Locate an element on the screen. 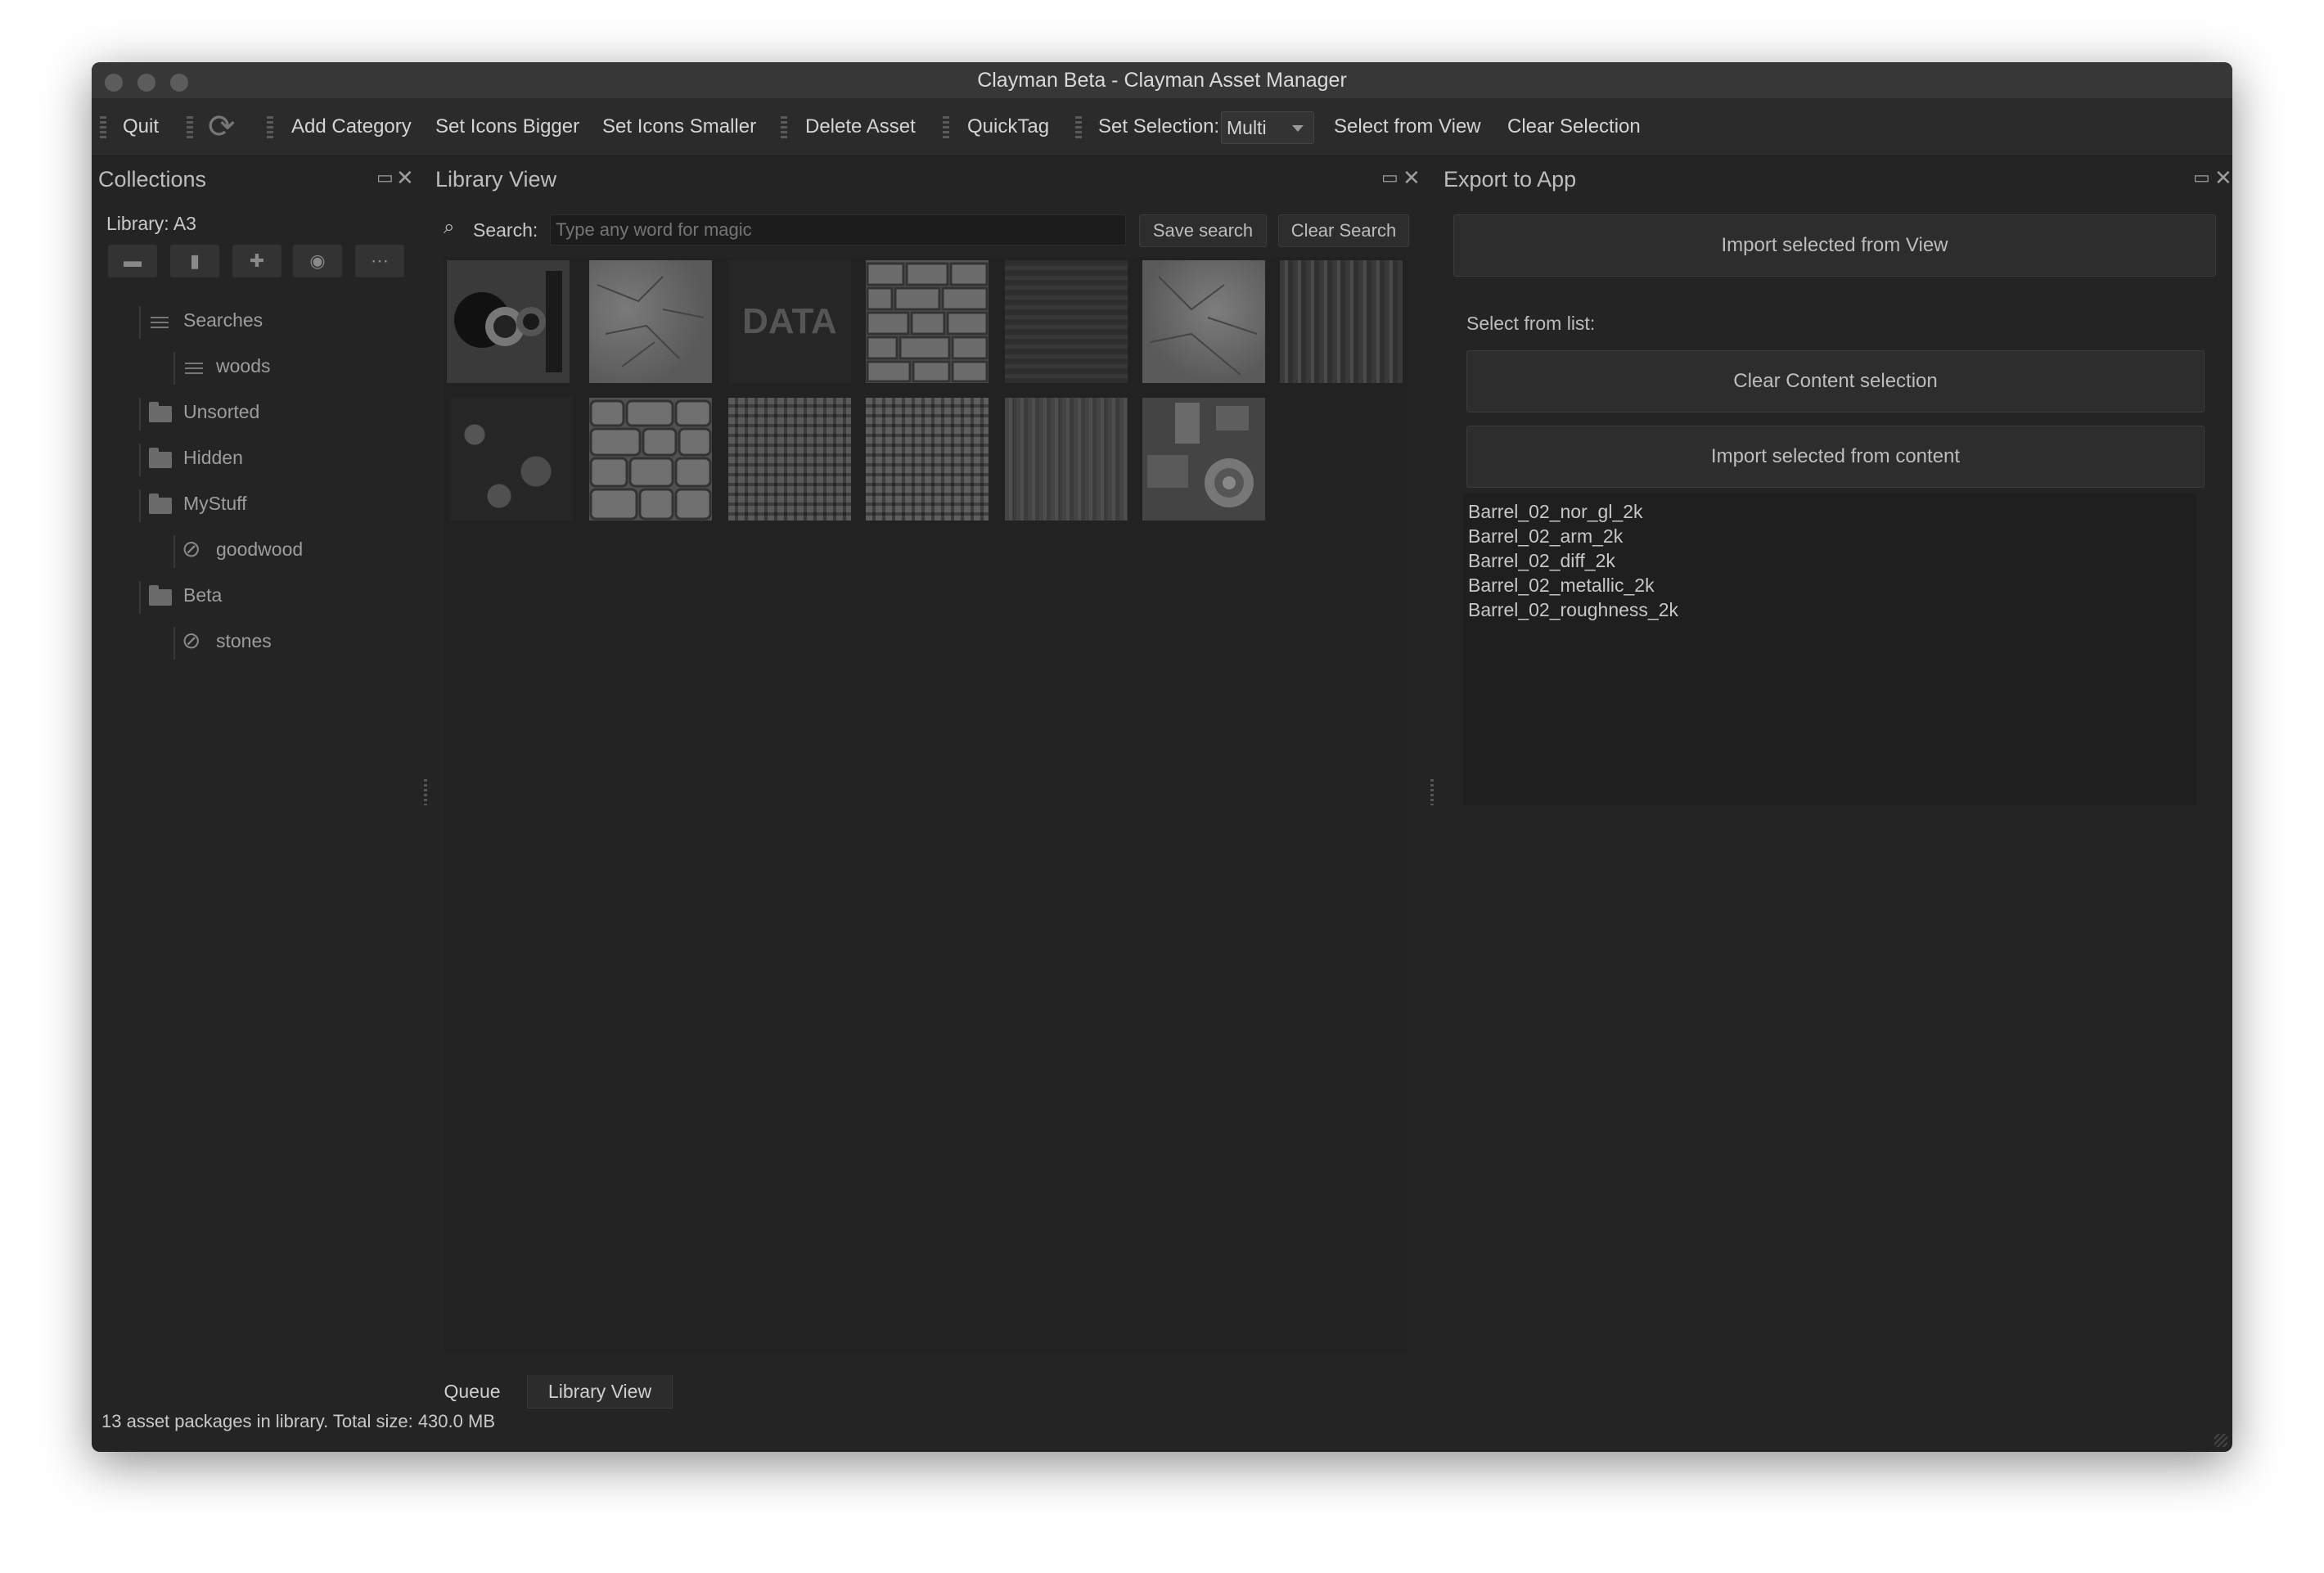  quicktag-button: QuickTag is located at coordinates (1008, 126).